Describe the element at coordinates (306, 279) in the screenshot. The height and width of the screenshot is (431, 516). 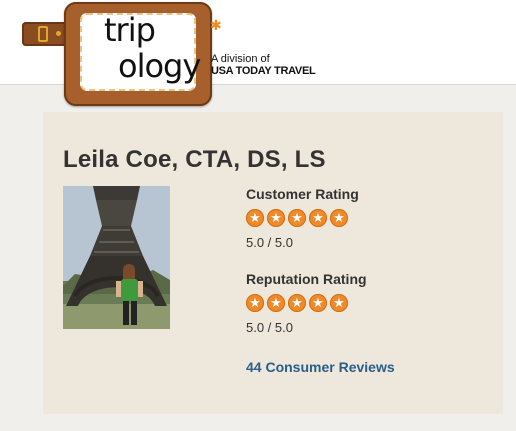
I see `reputation-rating-label: Reputation Rating` at that location.